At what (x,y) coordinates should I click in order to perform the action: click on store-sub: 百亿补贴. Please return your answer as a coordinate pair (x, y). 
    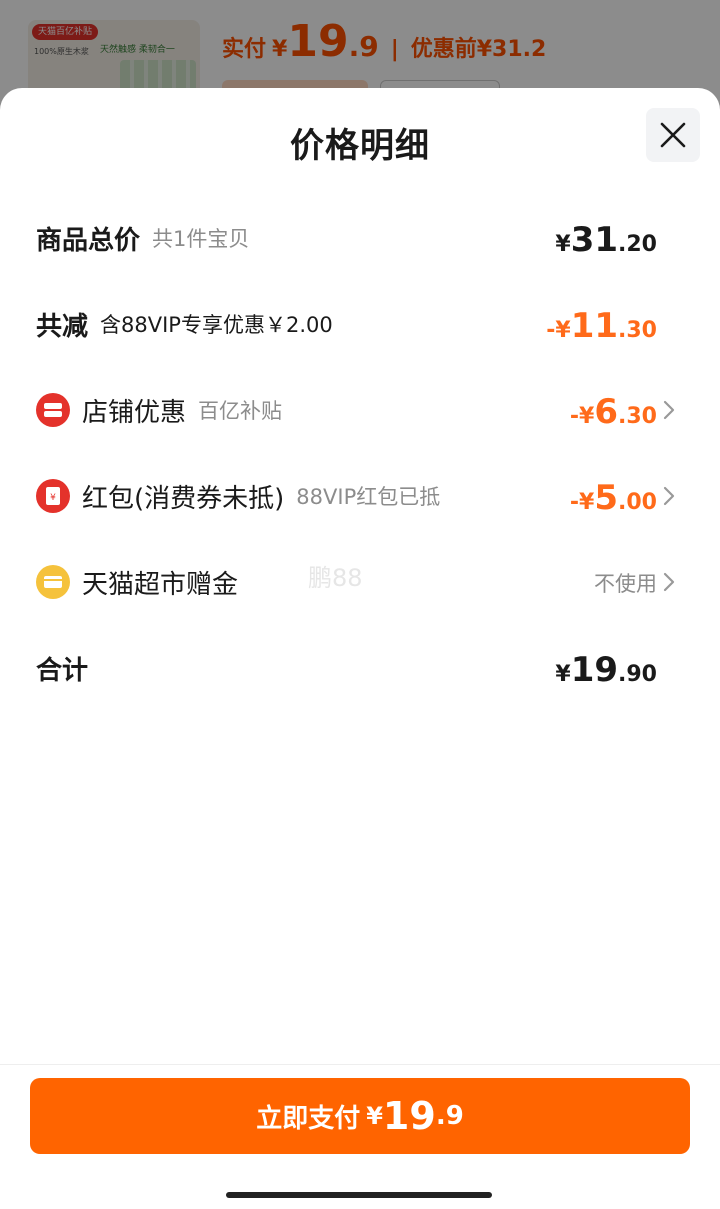
    Looking at the image, I should click on (240, 411).